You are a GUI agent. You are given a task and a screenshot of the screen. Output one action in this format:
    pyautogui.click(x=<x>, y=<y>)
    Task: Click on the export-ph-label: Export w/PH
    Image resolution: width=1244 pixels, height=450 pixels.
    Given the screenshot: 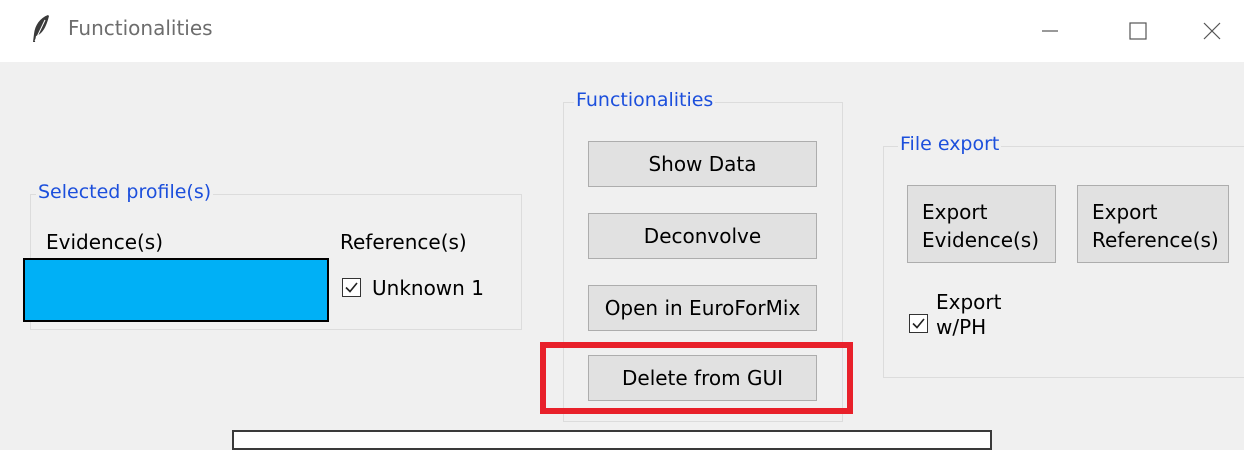 What is the action you would take?
    pyautogui.click(x=969, y=314)
    